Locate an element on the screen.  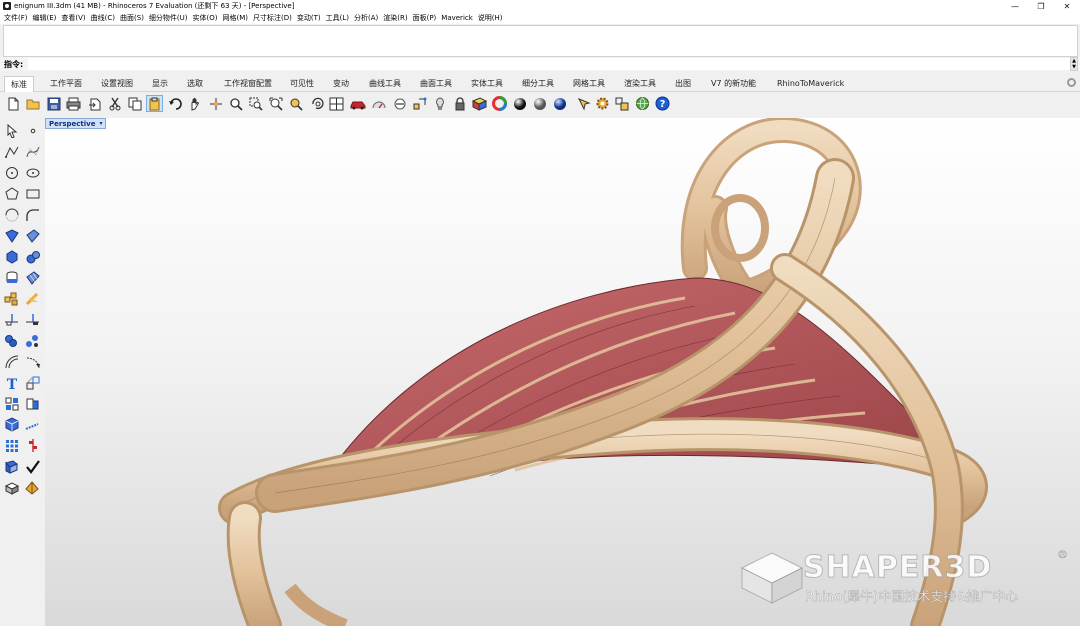
circle-icon is located at coordinates (11, 172).